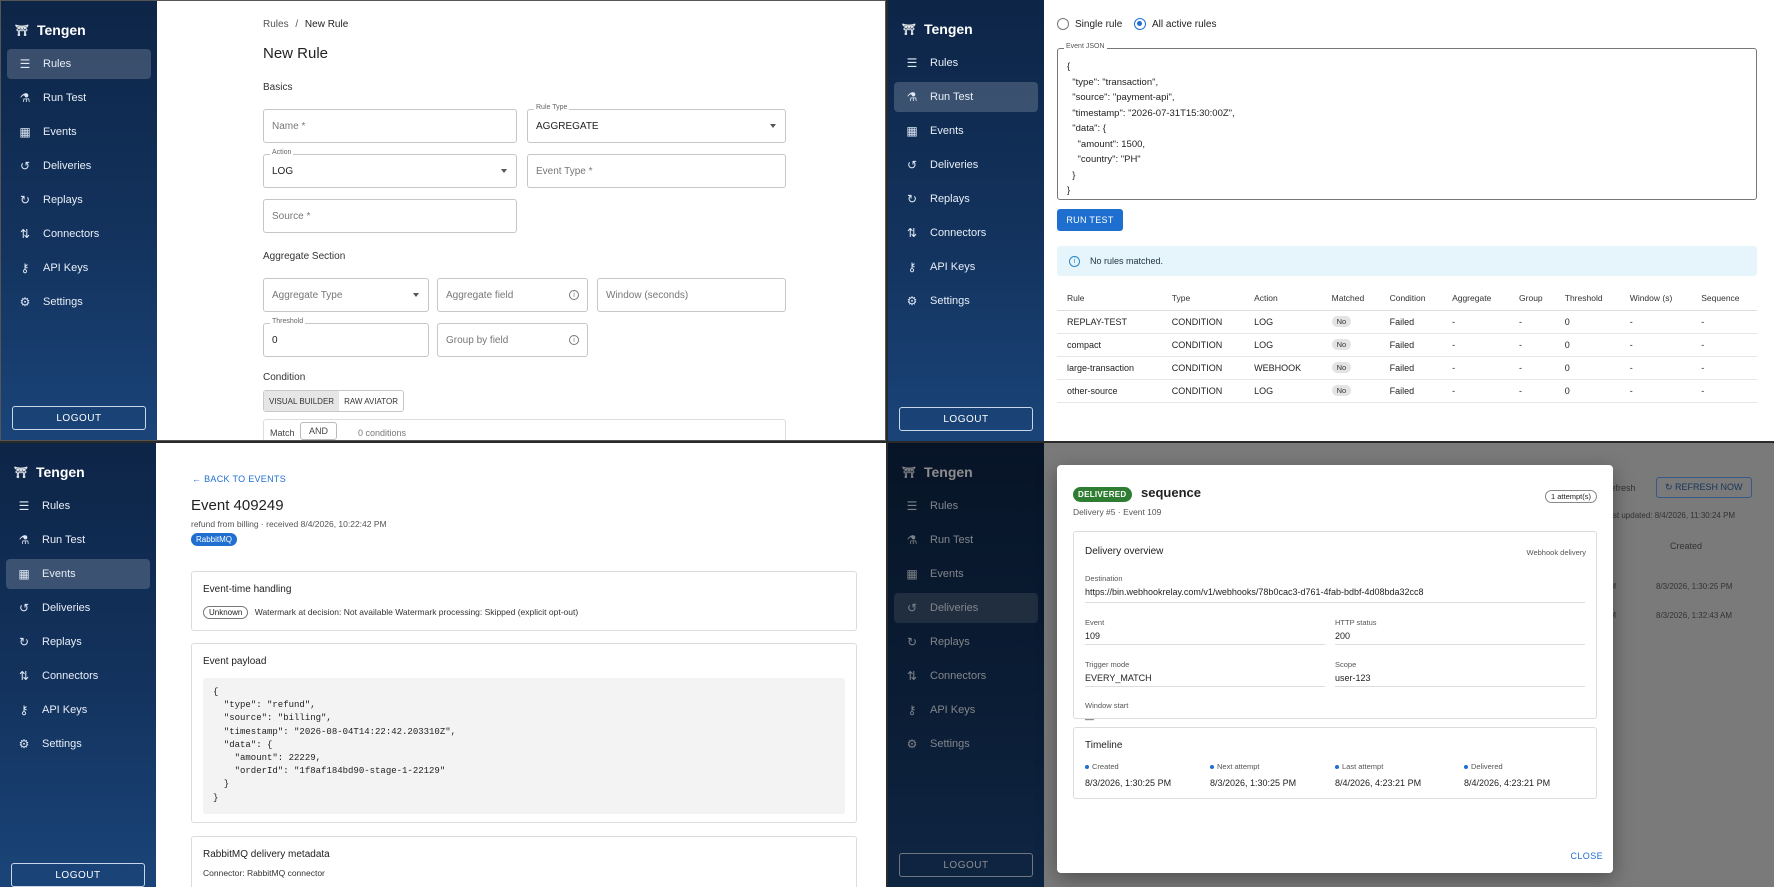 This screenshot has height=887, width=1774. I want to click on all-active-rules-radio: All active rules, so click(1175, 24).